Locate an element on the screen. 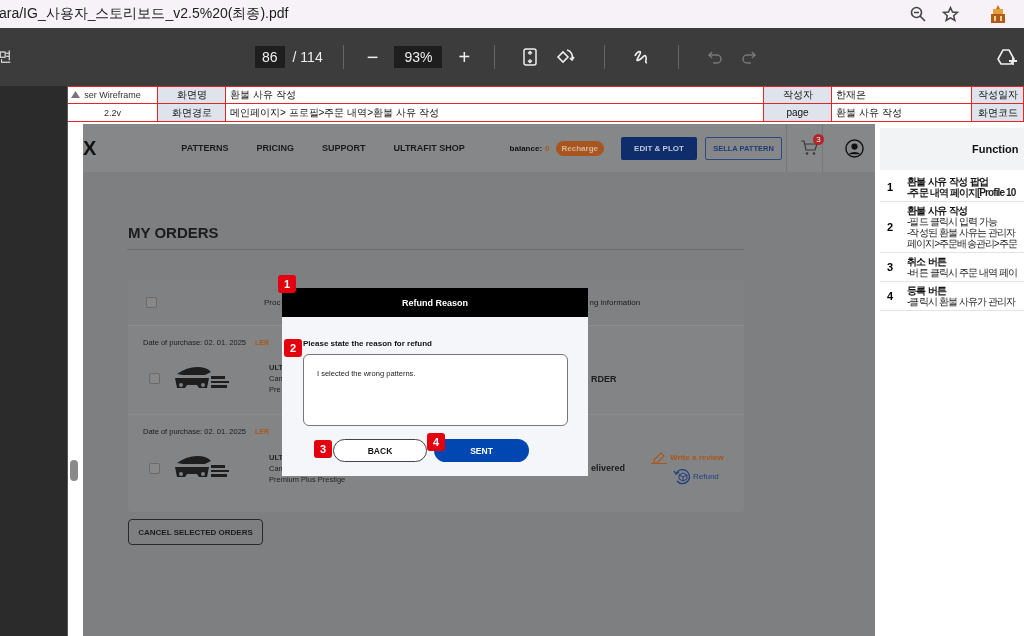  table-cell: 작성일자 is located at coordinates (997, 95).